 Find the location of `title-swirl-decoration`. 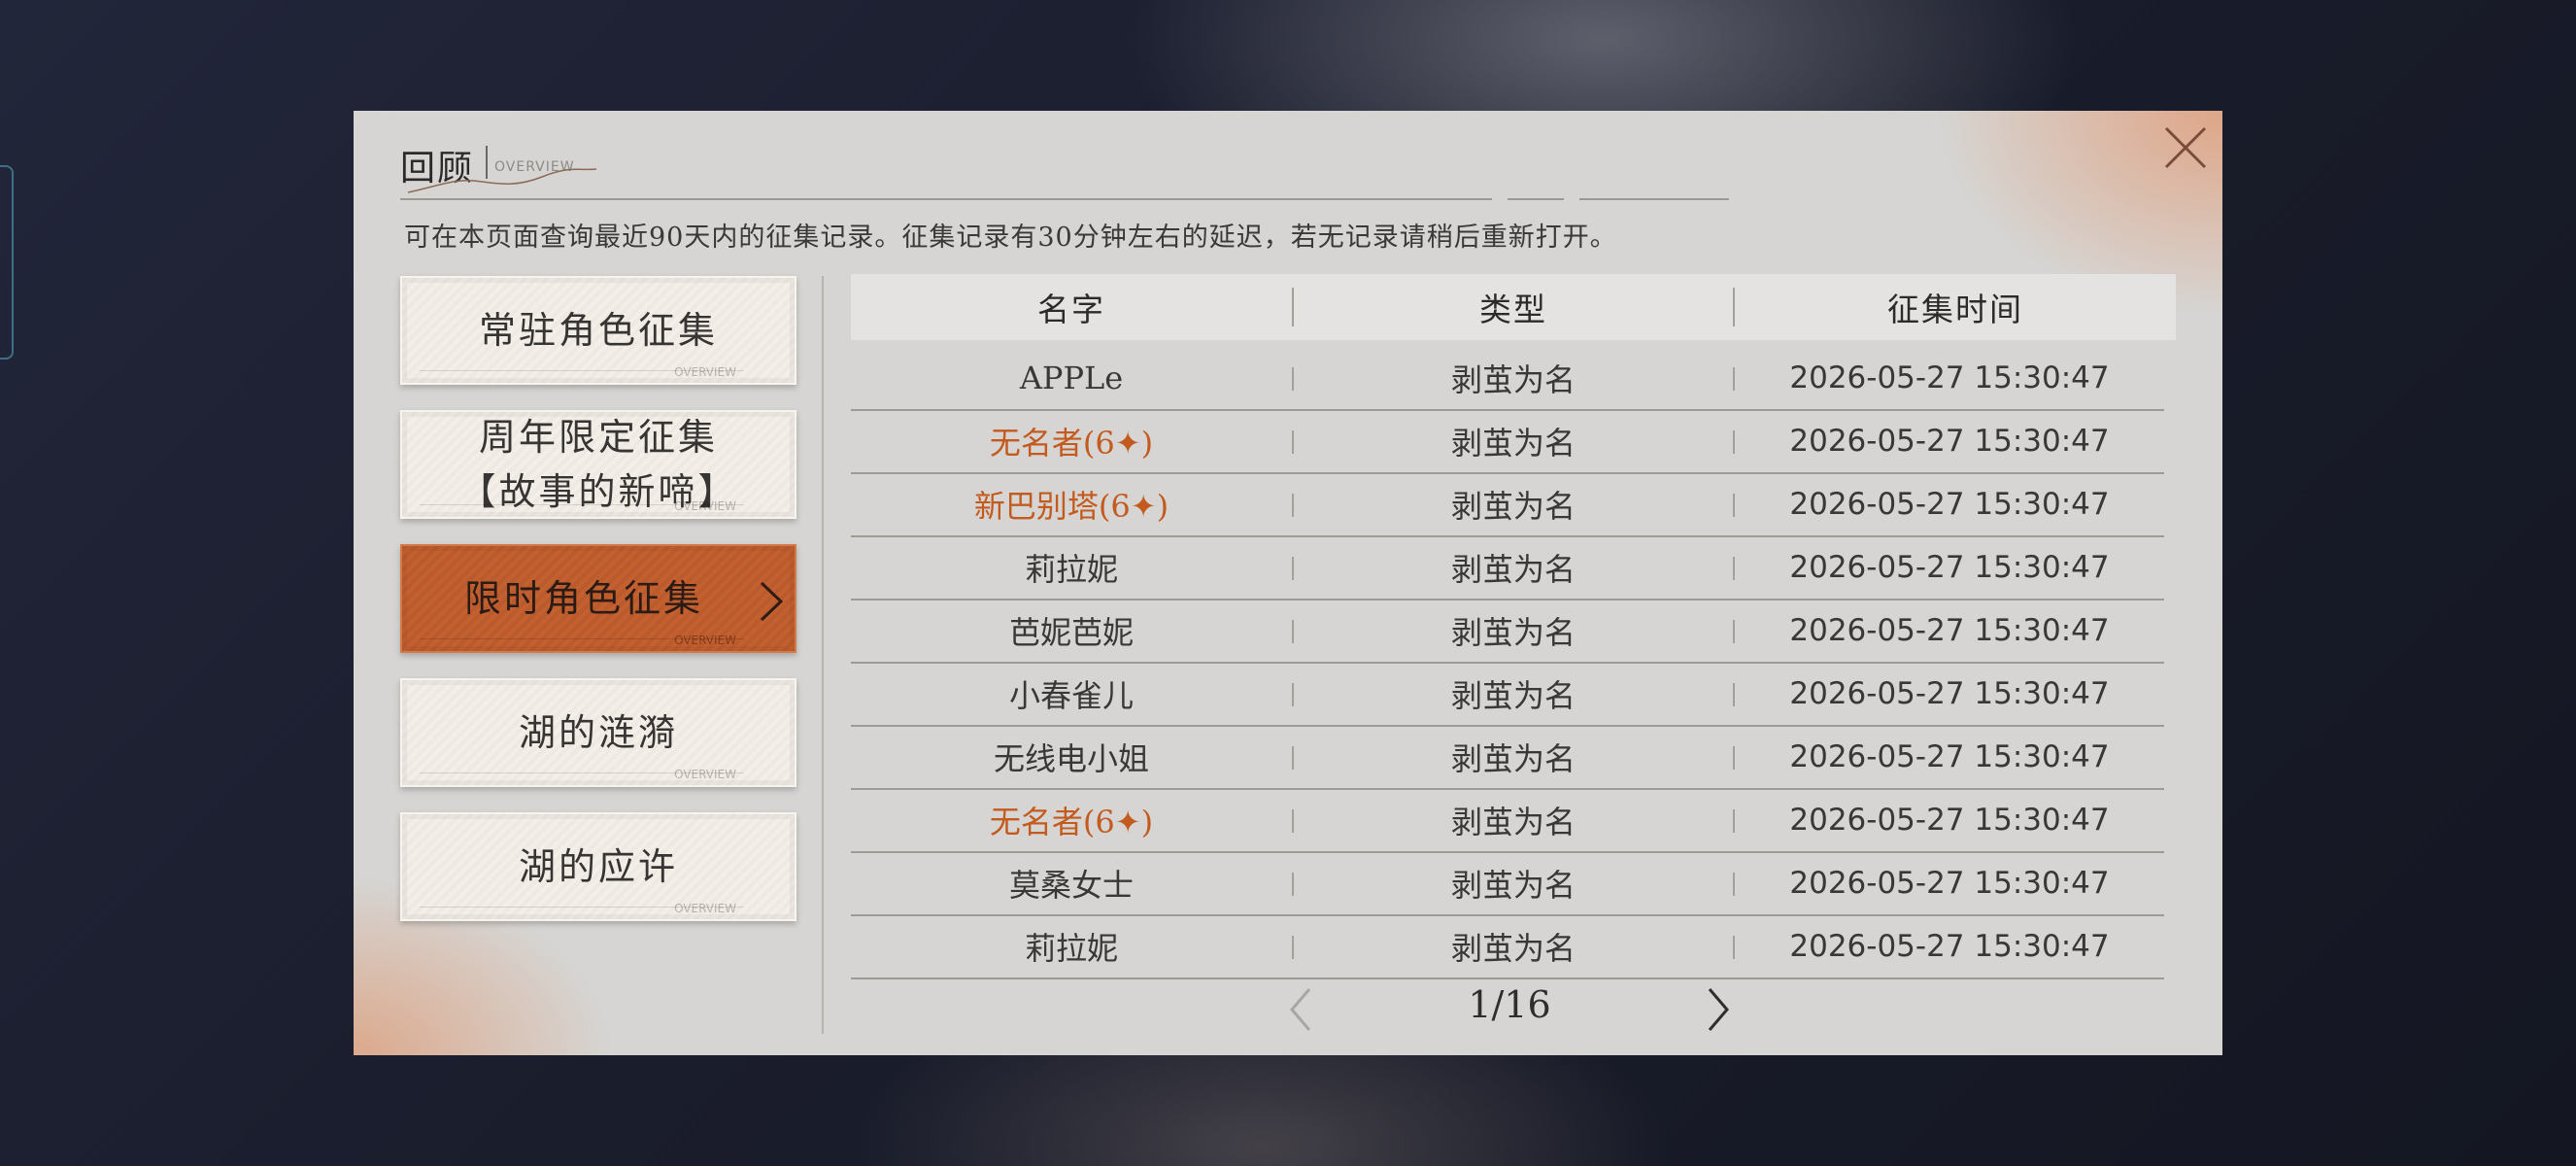

title-swirl-decoration is located at coordinates (502, 180).